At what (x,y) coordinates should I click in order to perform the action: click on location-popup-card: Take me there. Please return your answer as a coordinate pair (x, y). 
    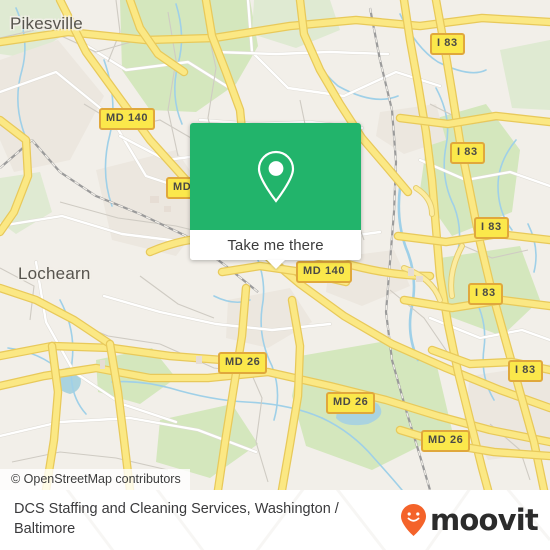
    Looking at the image, I should click on (275, 196).